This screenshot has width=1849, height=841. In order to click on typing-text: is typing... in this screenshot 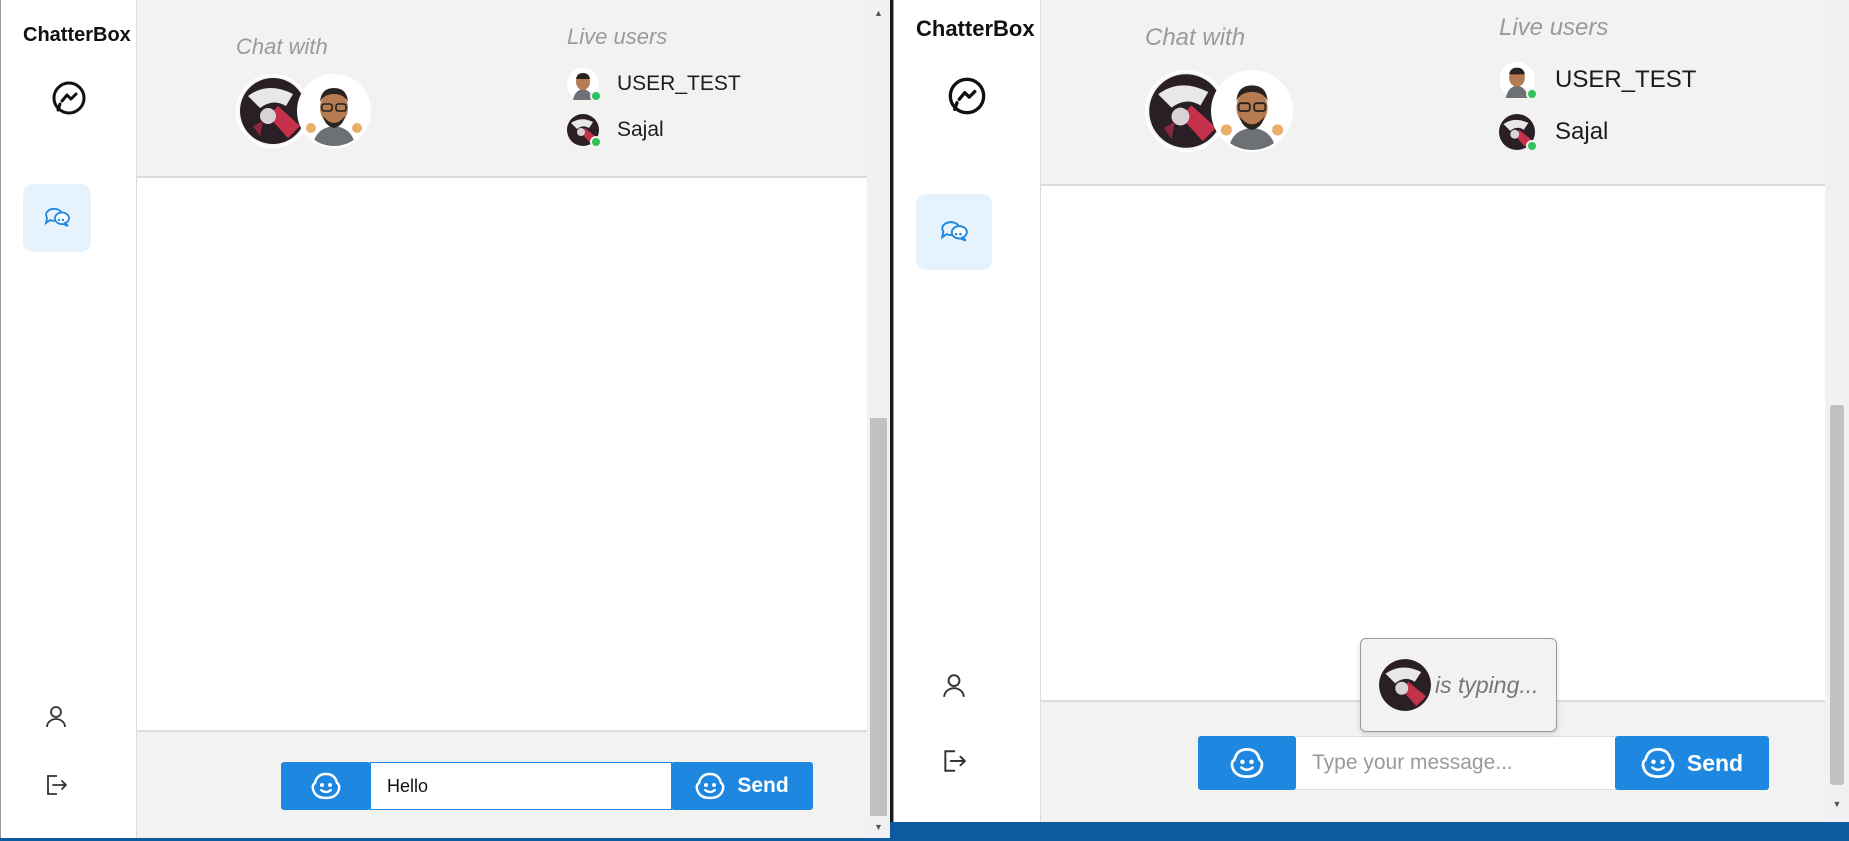, I will do `click(1487, 684)`.